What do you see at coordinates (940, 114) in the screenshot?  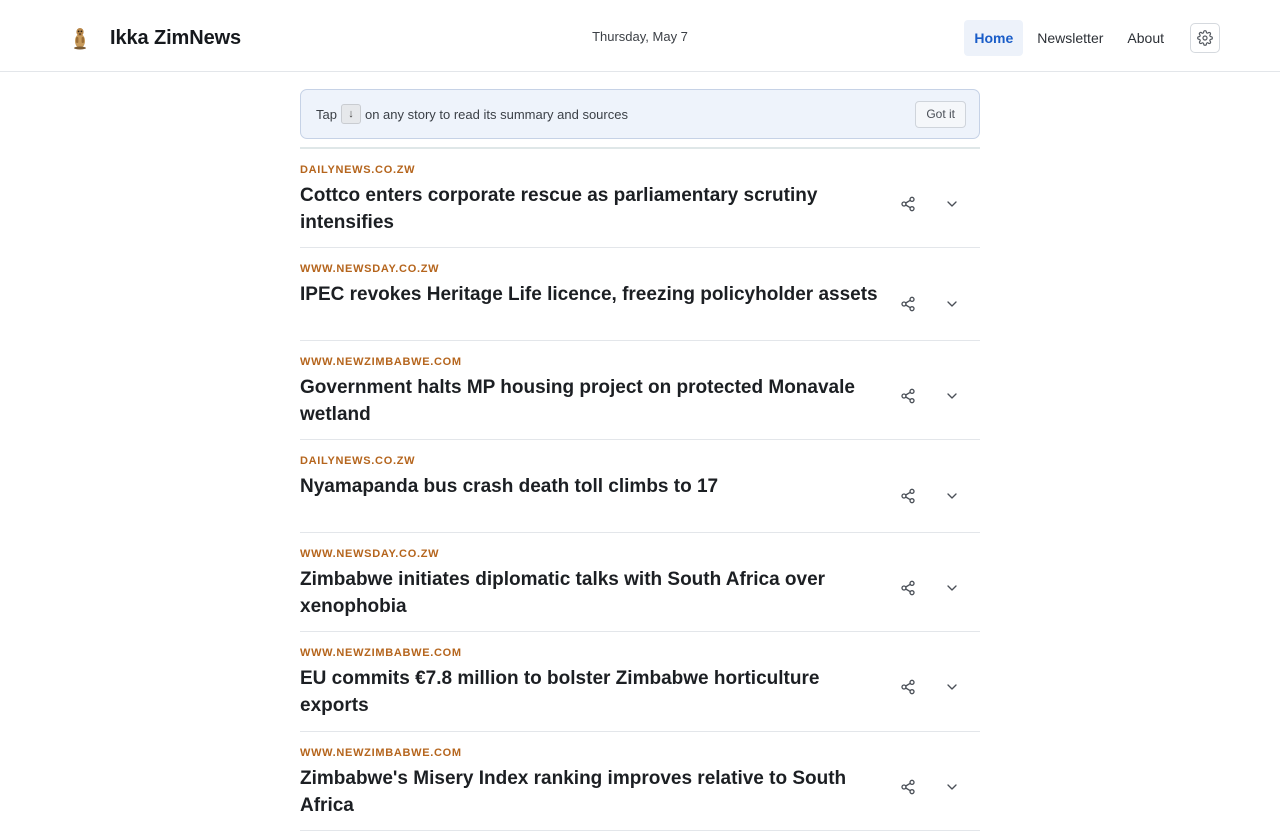 I see `got-it-button: Got it` at bounding box center [940, 114].